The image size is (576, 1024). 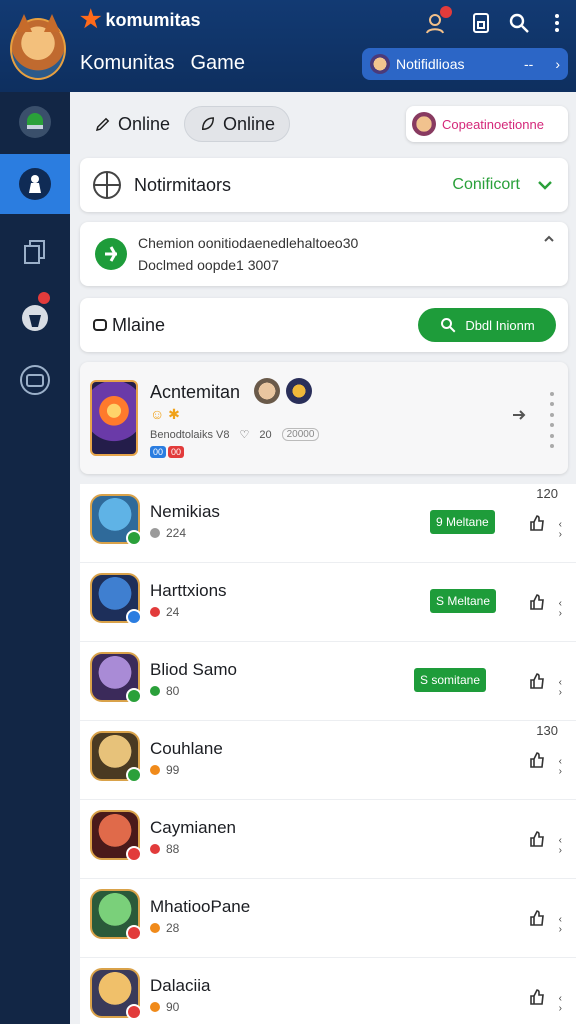 What do you see at coordinates (176, 533) in the screenshot?
I see `friend-sub: 224` at bounding box center [176, 533].